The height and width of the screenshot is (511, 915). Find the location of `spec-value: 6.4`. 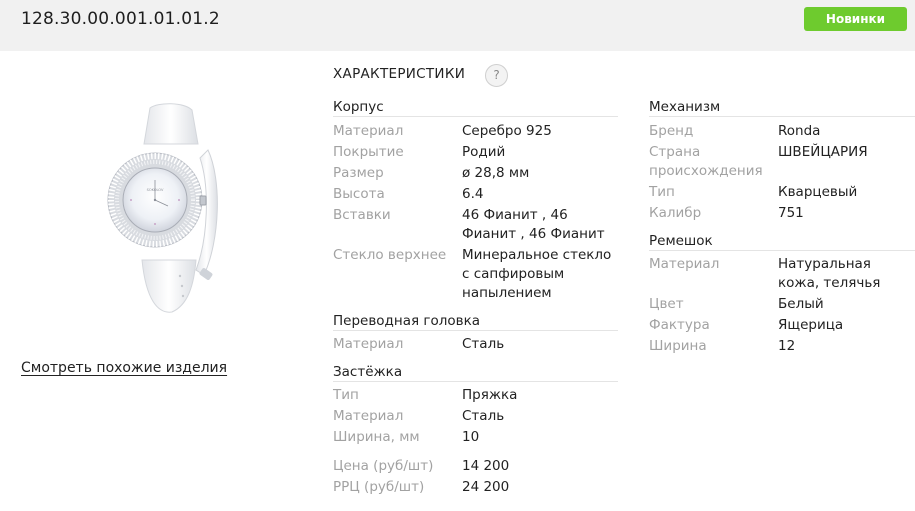

spec-value: 6.4 is located at coordinates (473, 194).